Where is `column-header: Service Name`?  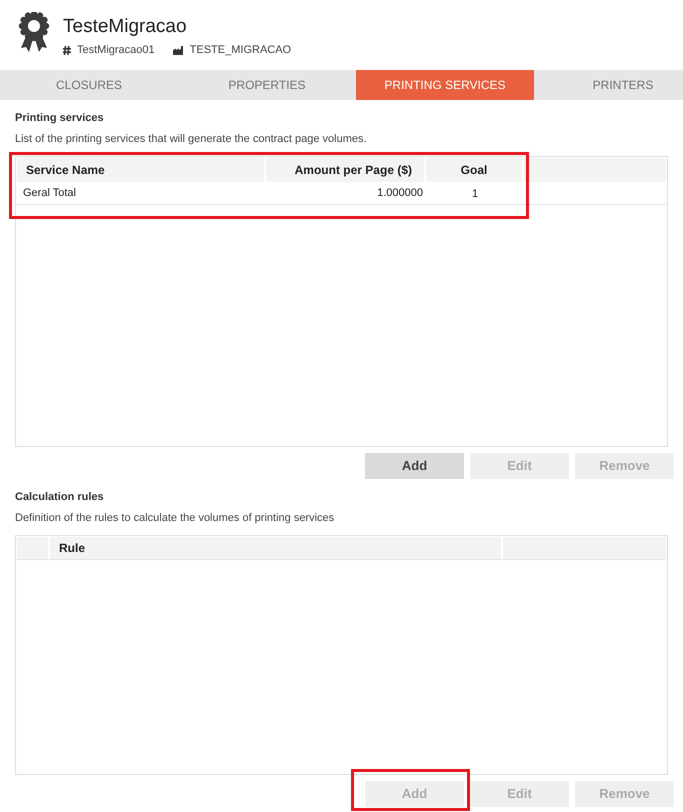
column-header: Service Name is located at coordinates (141, 170).